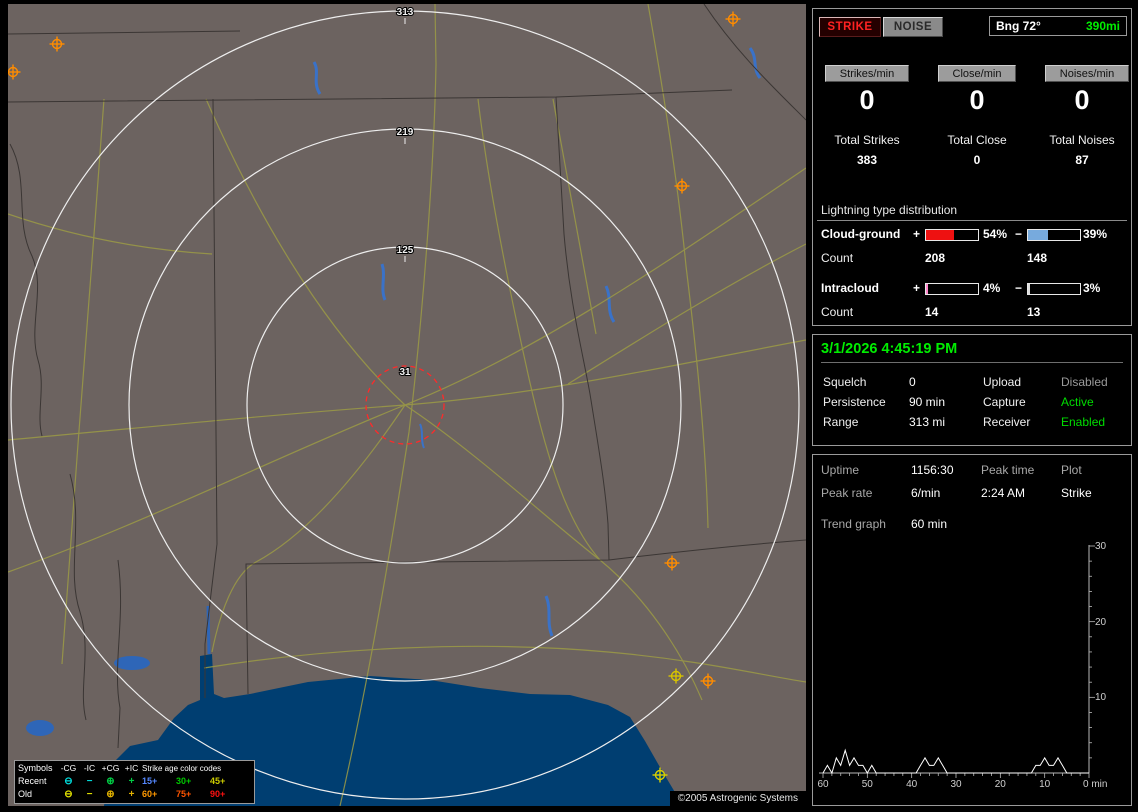 The image size is (1138, 812). Describe the element at coordinates (972, 525) in the screenshot. I see `stats-row-3: Trend graph 60 min` at that location.